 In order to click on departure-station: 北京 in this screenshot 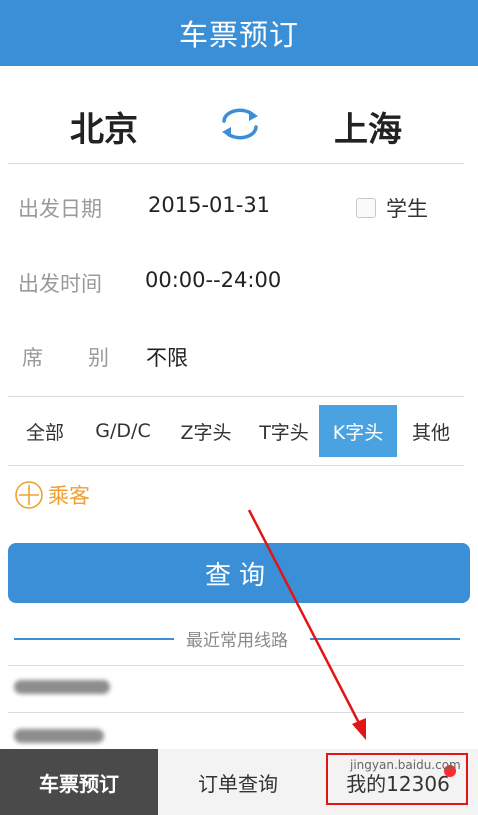, I will do `click(104, 126)`.